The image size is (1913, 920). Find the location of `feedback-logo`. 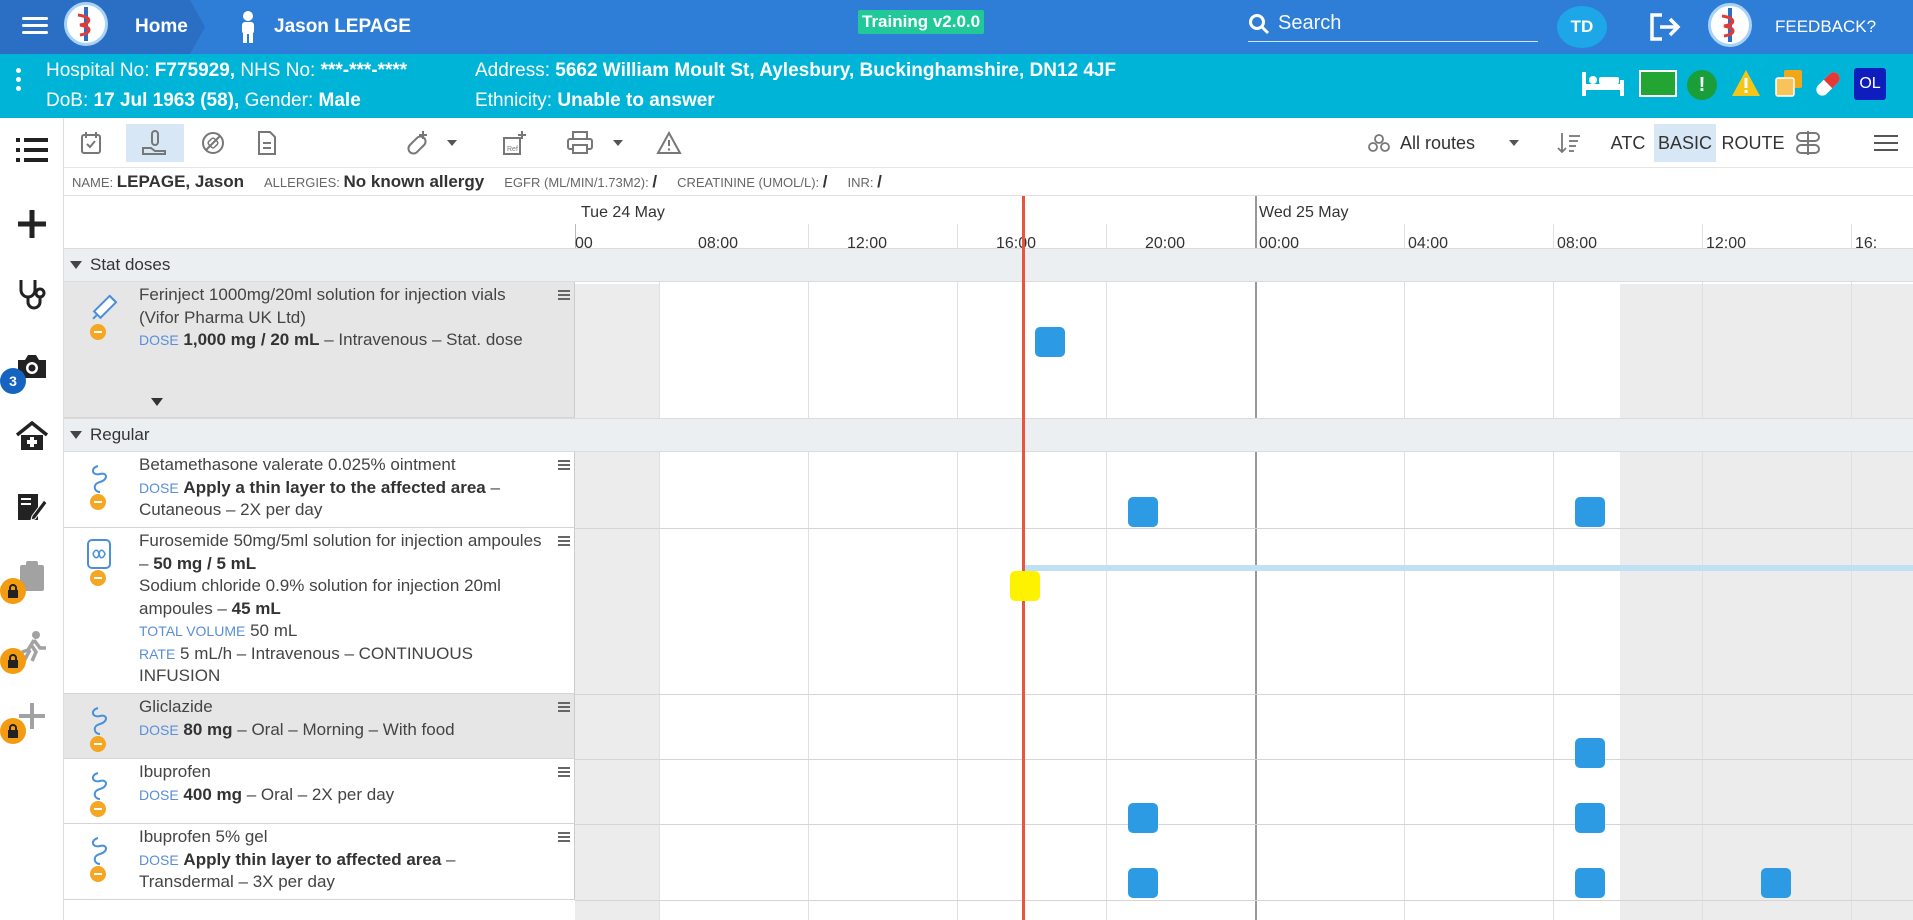

feedback-logo is located at coordinates (1730, 25).